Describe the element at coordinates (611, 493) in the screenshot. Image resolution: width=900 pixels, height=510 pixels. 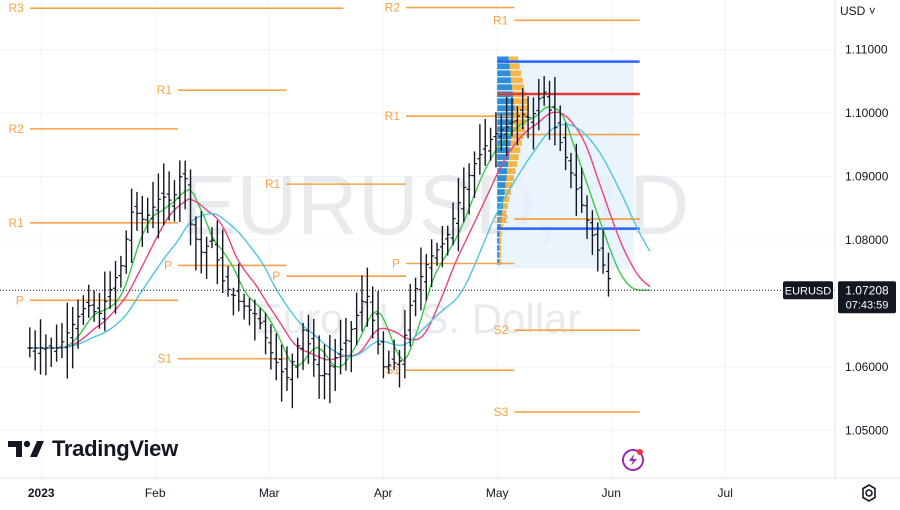
I see `time-tick-label: Jun` at that location.